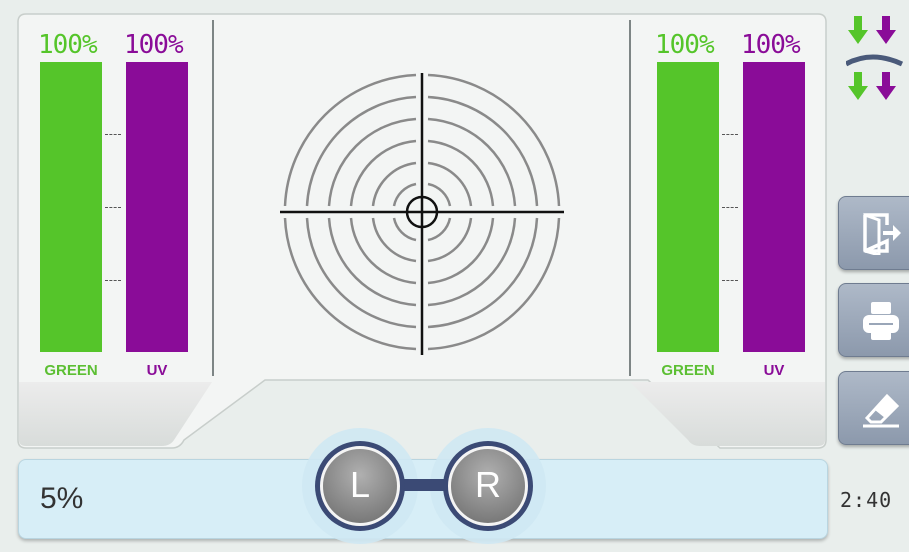 The height and width of the screenshot is (552, 909). I want to click on printer-icon, so click(881, 321).